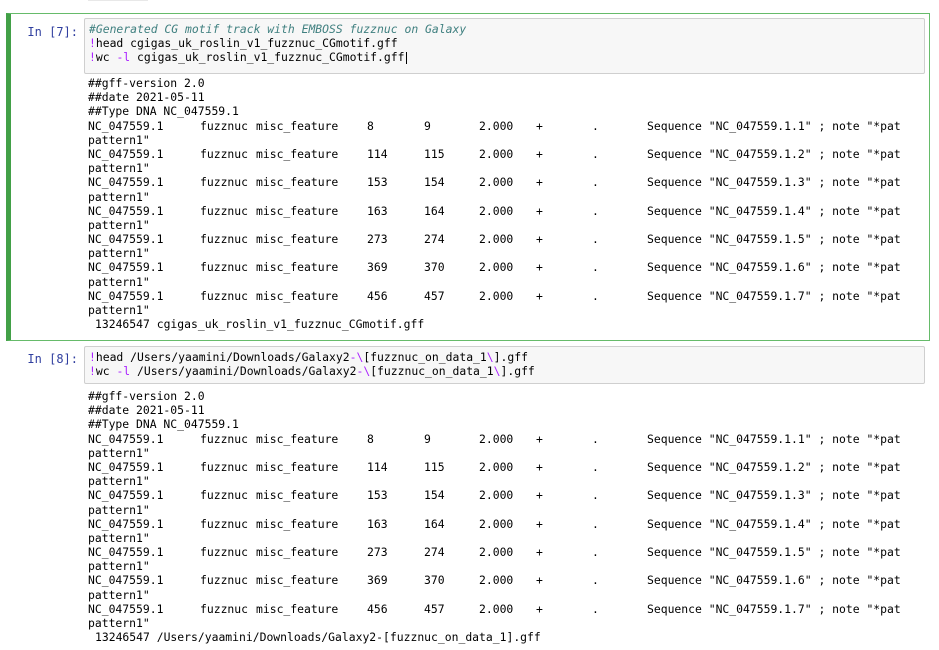 This screenshot has width=939, height=650. Describe the element at coordinates (774, 495) in the screenshot. I see `gff-attributes: Sequence "NC_047559.1.3" ; note "*pat` at that location.